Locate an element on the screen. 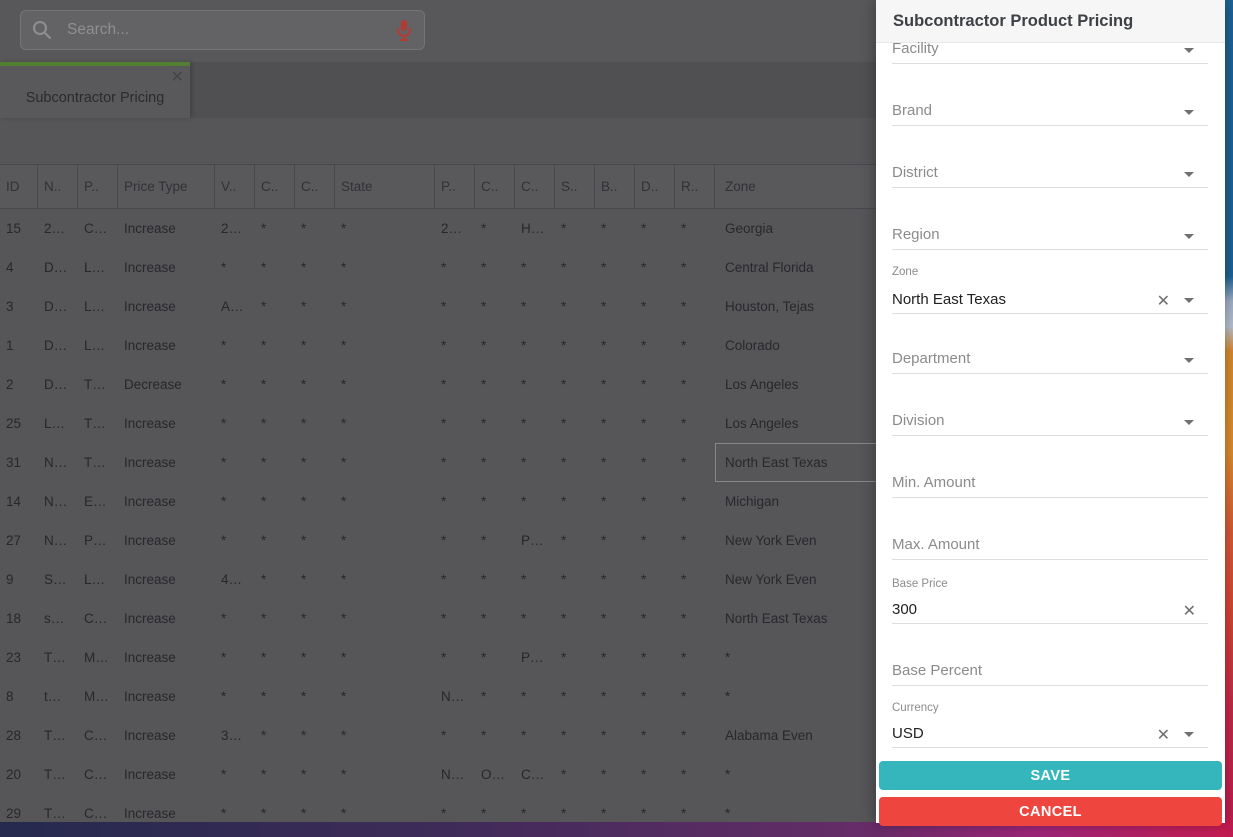 This screenshot has width=1233, height=837. column-header: Price Type is located at coordinates (166, 186).